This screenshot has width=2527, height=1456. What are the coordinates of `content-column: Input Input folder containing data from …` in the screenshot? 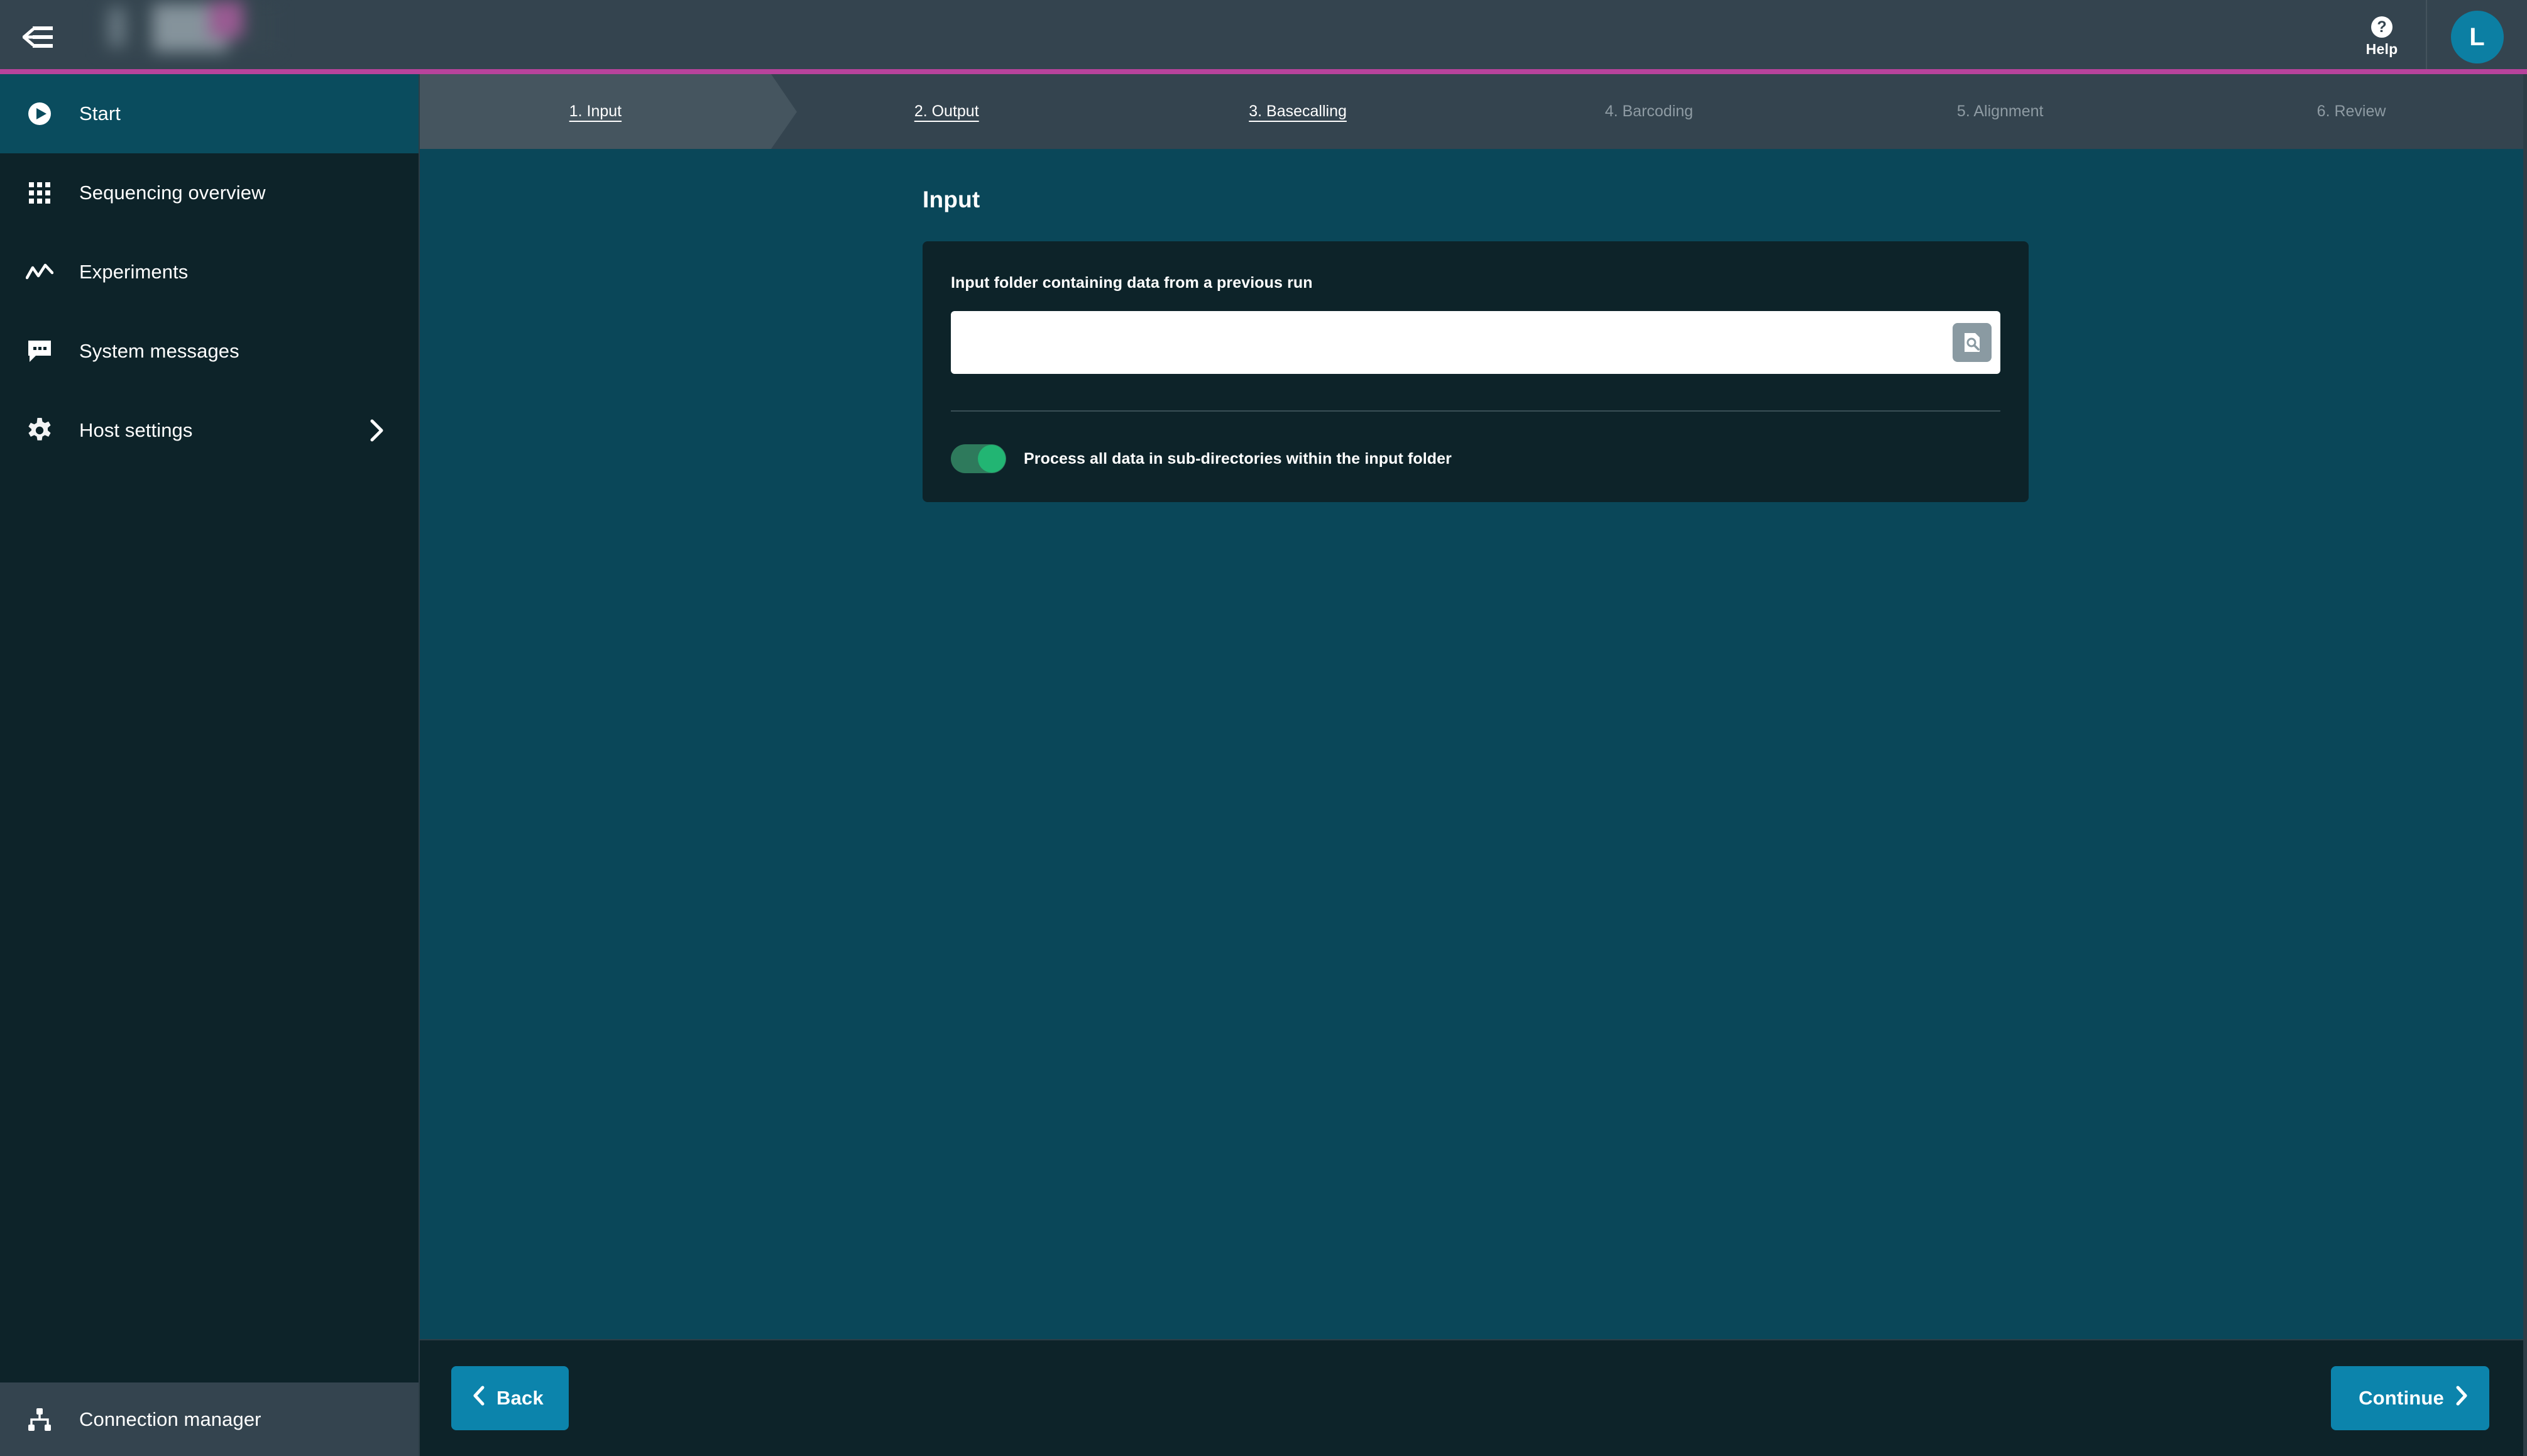 It's located at (1476, 344).